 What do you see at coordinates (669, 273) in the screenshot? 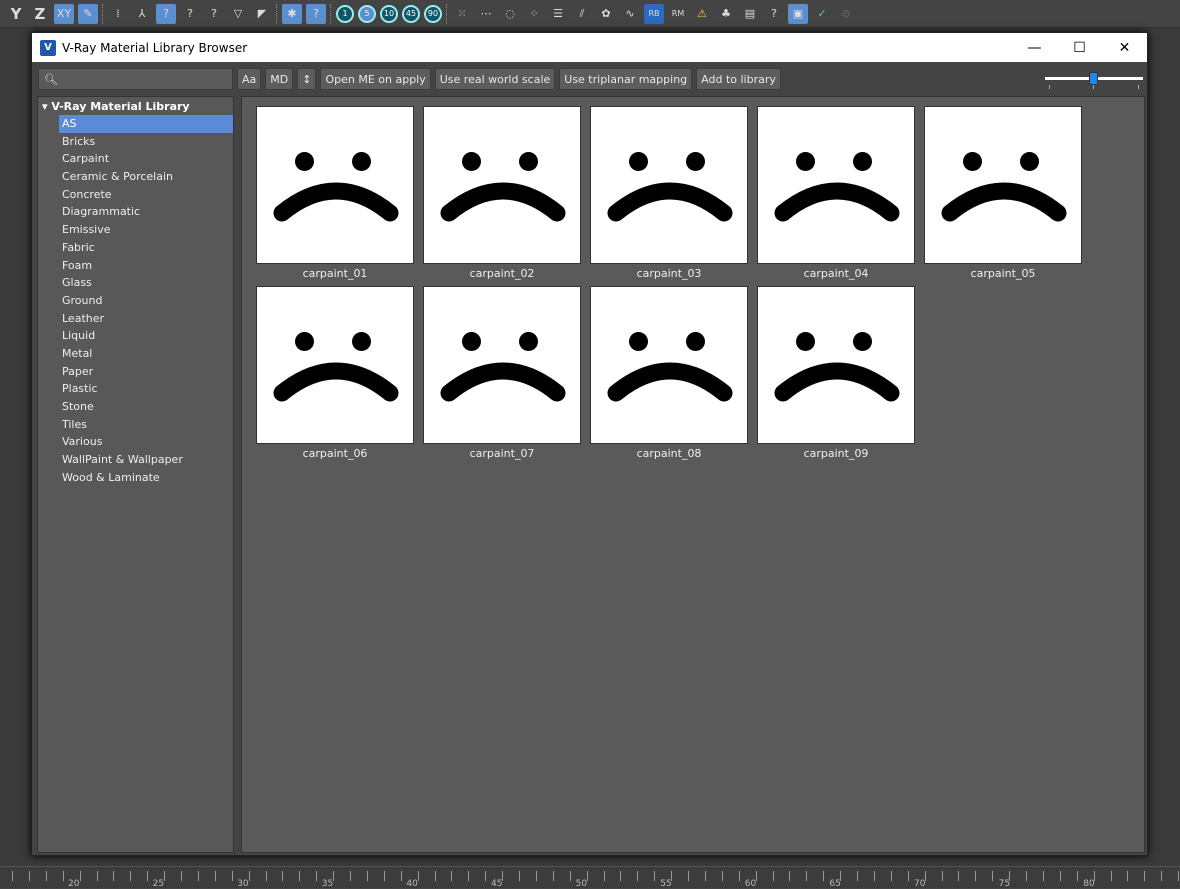
I see `material-name: carpaint_03` at bounding box center [669, 273].